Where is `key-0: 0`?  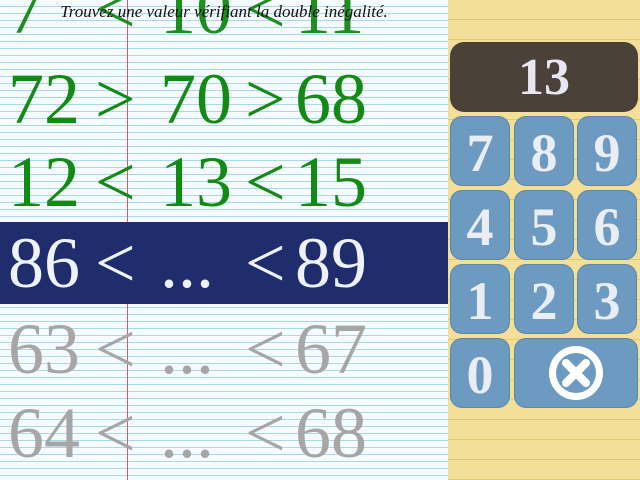
key-0: 0 is located at coordinates (480, 373).